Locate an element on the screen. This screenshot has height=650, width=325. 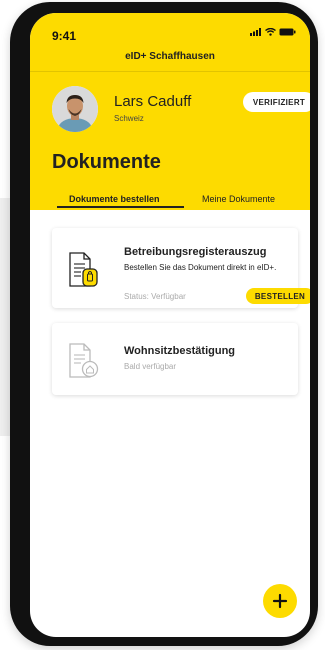
status-icons is located at coordinates (273, 32).